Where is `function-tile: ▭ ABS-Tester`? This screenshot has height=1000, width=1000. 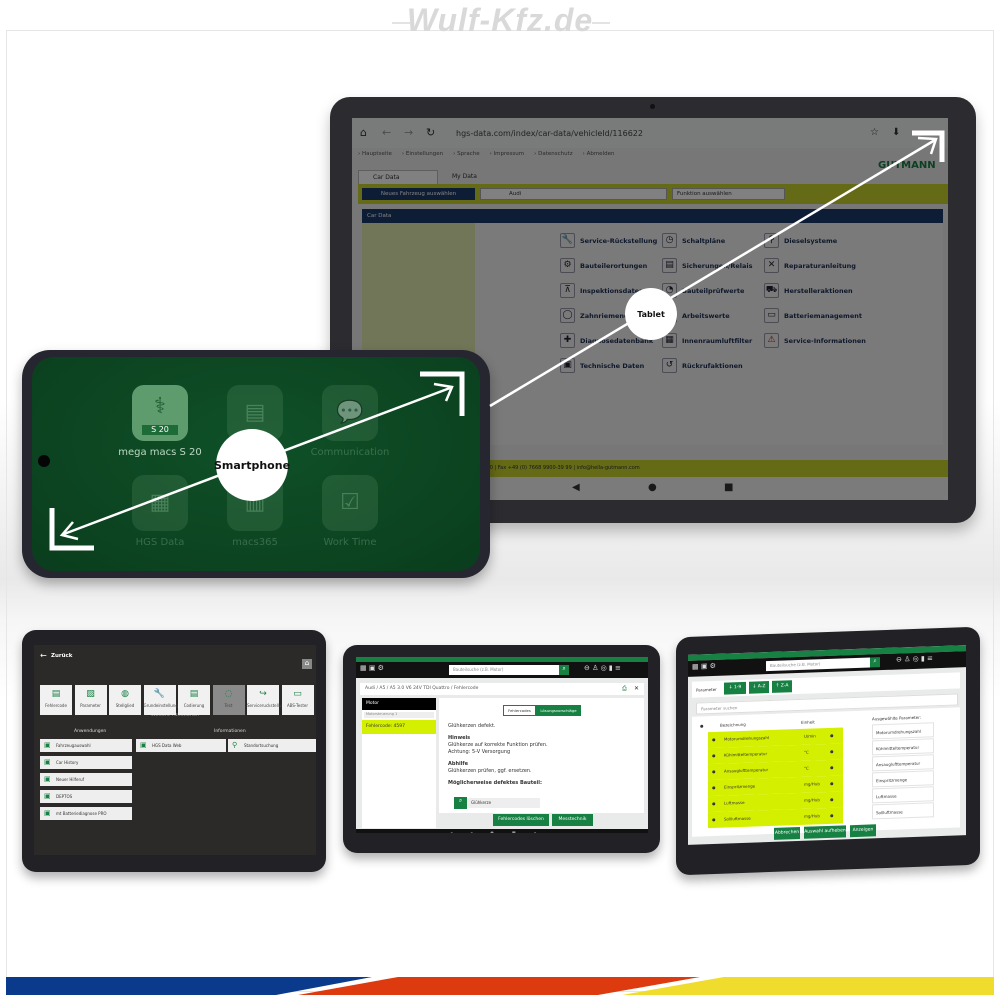 function-tile: ▭ ABS-Tester is located at coordinates (297, 700).